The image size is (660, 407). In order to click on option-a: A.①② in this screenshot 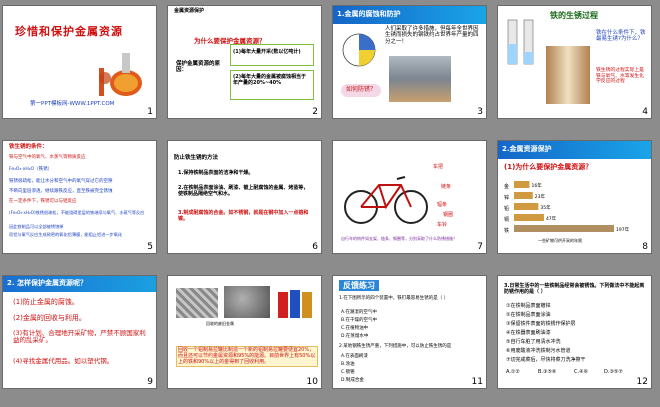, I will do `click(513, 372)`.